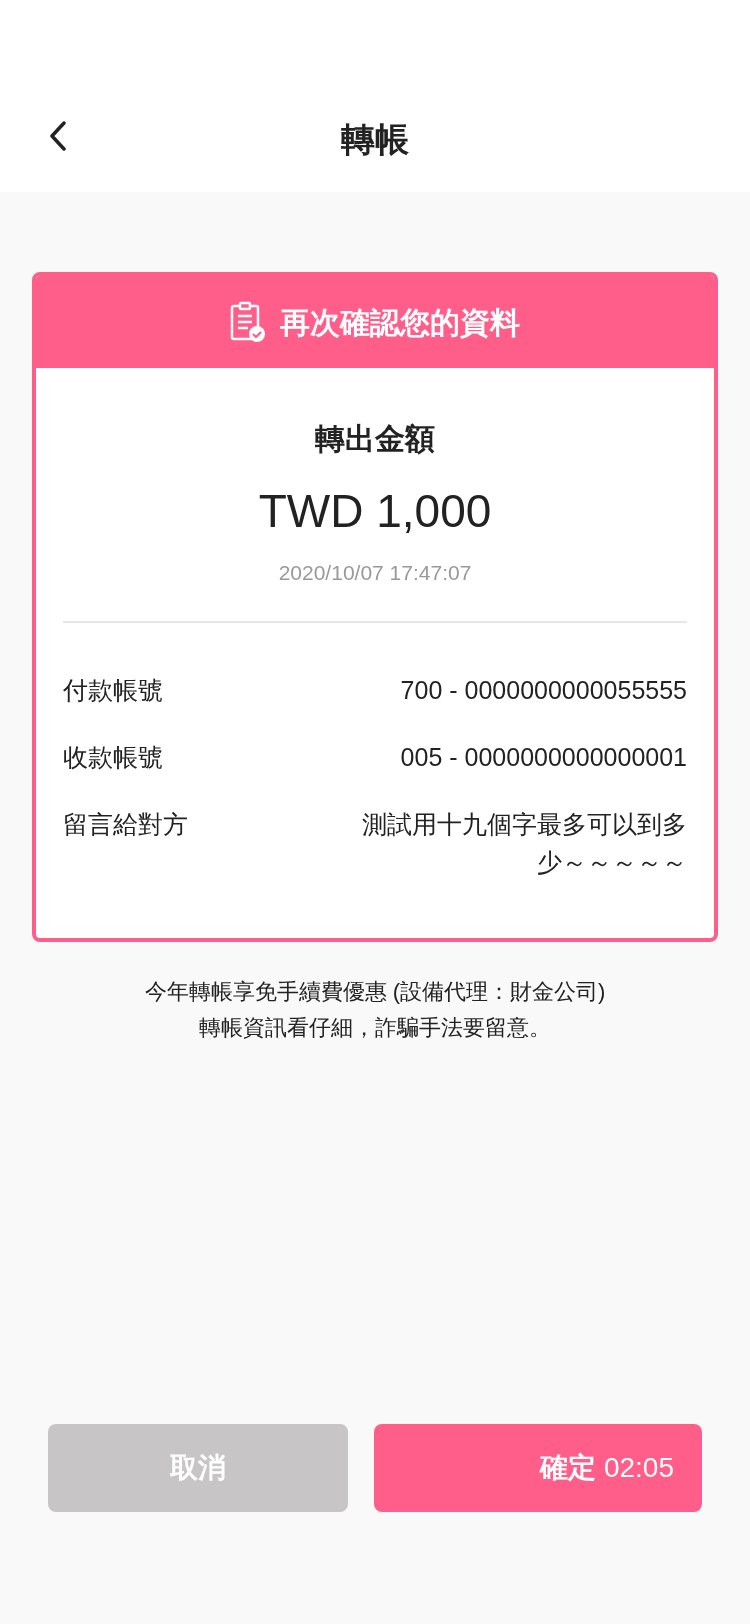  I want to click on row-value: 測試用十九個字最多可以到多少～～～～～, so click(524, 843).